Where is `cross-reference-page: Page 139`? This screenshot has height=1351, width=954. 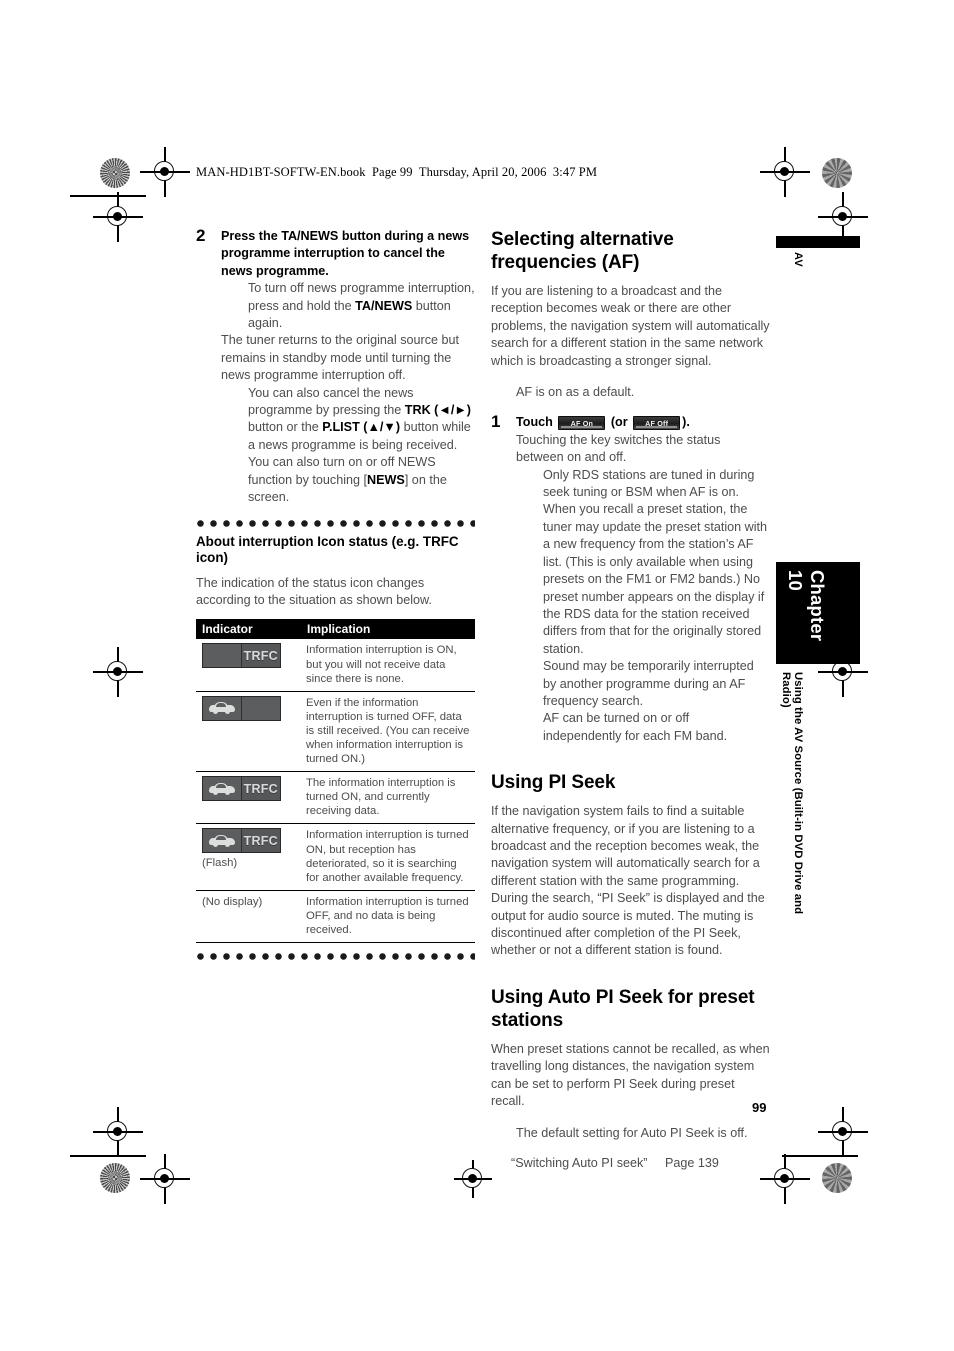 cross-reference-page: Page 139 is located at coordinates (692, 1162).